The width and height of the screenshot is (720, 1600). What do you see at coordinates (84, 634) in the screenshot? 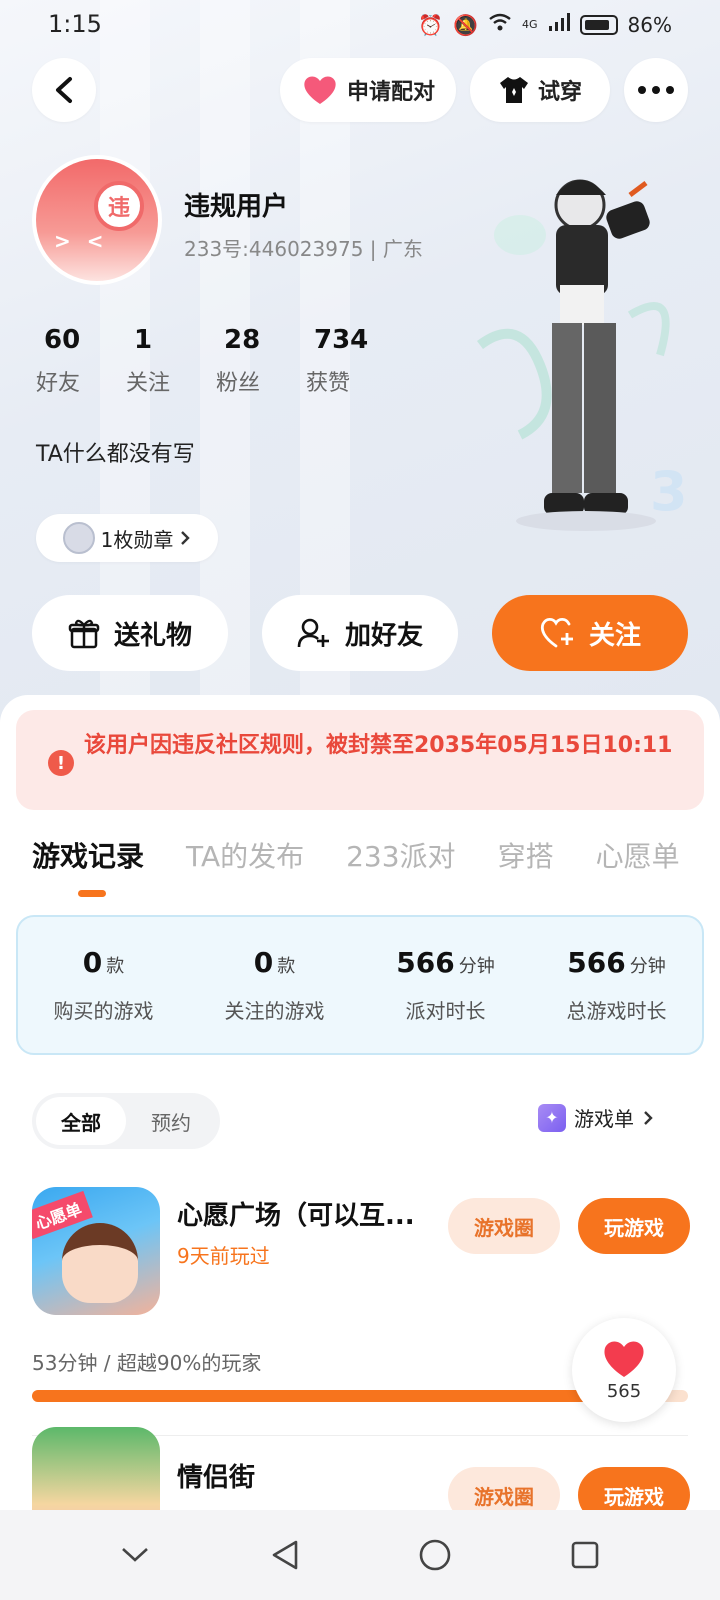
I see `gift-icon` at bounding box center [84, 634].